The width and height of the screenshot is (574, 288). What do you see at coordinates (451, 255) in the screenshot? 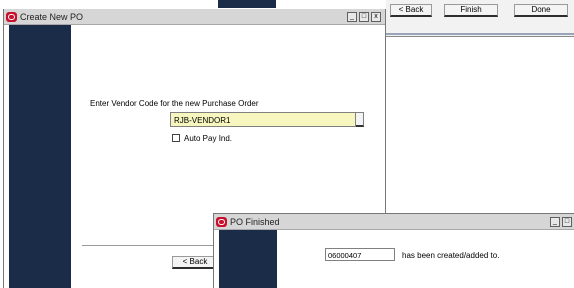
I see `po-created-message: has been created/added to.` at bounding box center [451, 255].